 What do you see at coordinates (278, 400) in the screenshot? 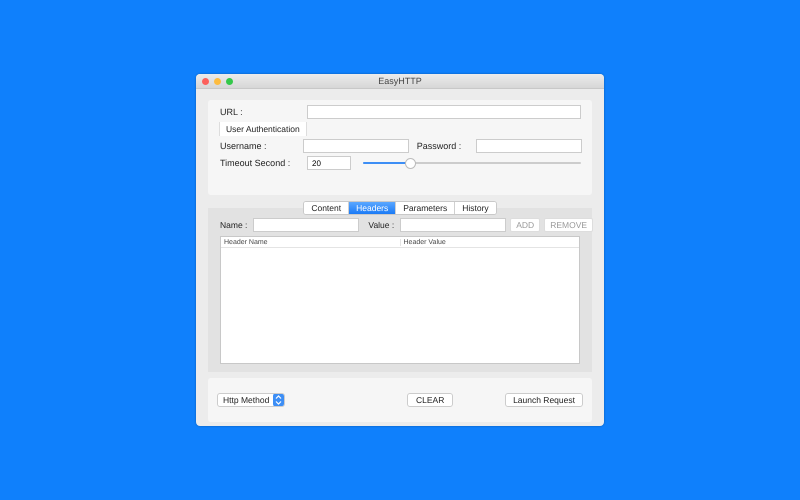
I see `stepper-icon` at bounding box center [278, 400].